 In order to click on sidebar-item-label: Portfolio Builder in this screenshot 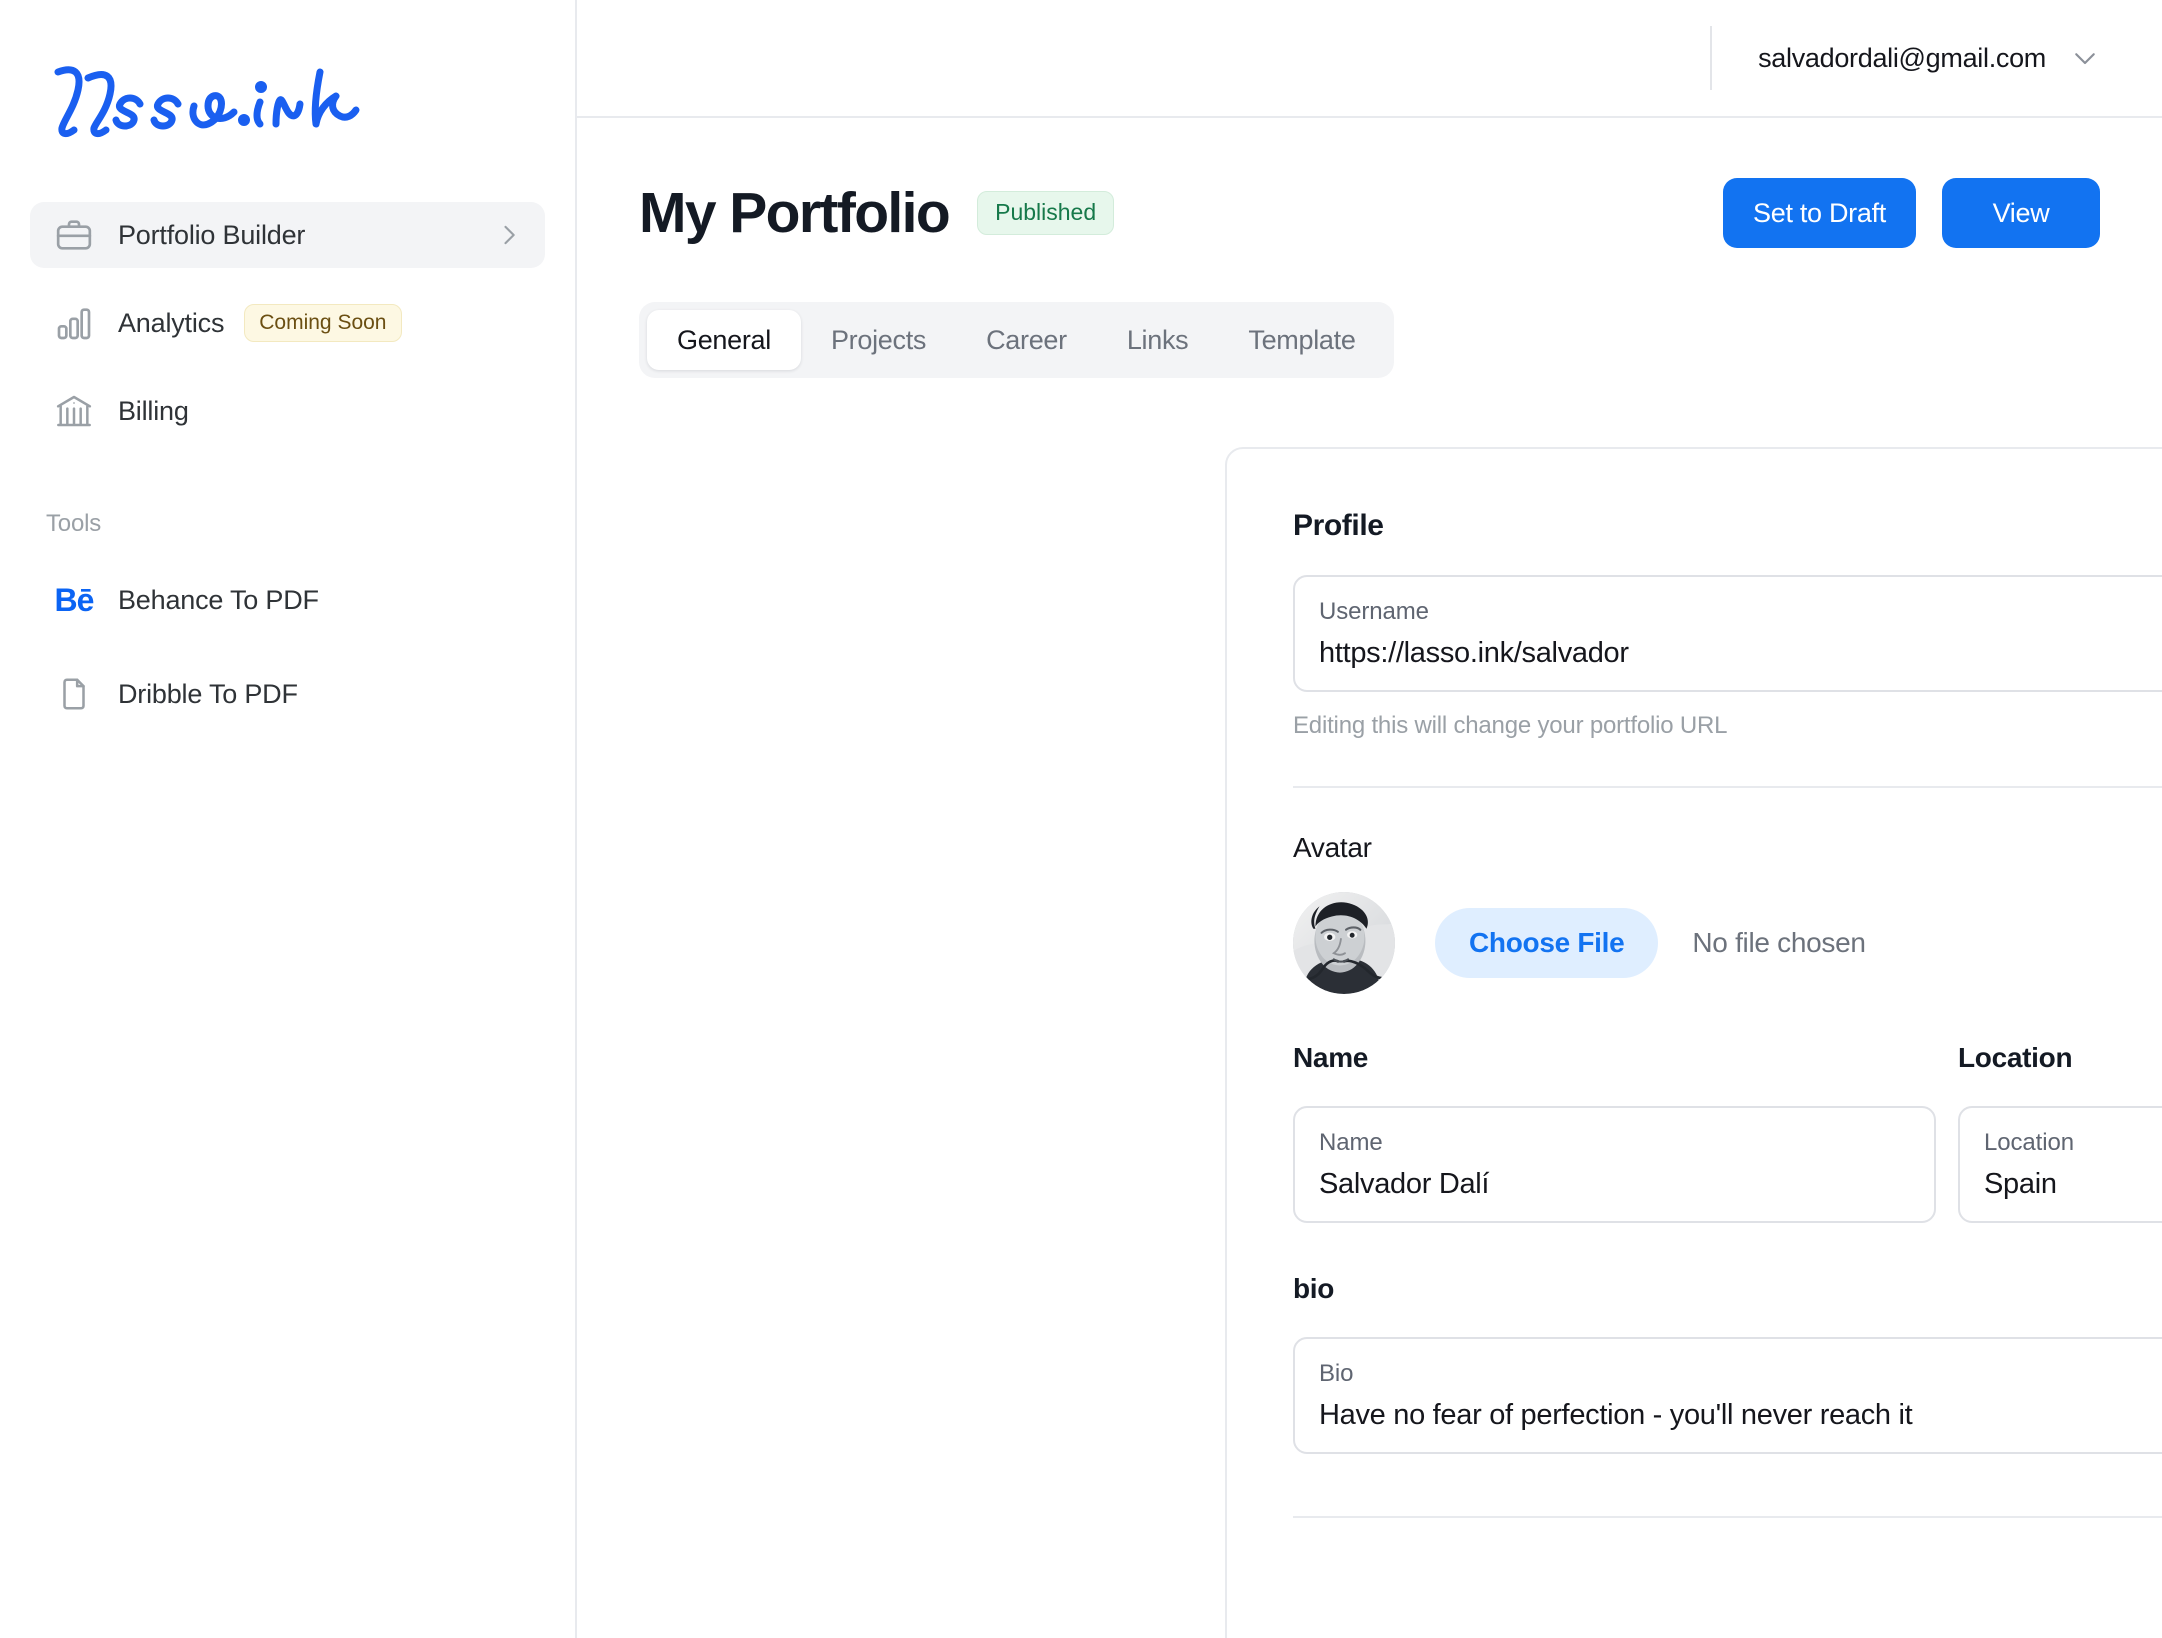, I will do `click(212, 234)`.